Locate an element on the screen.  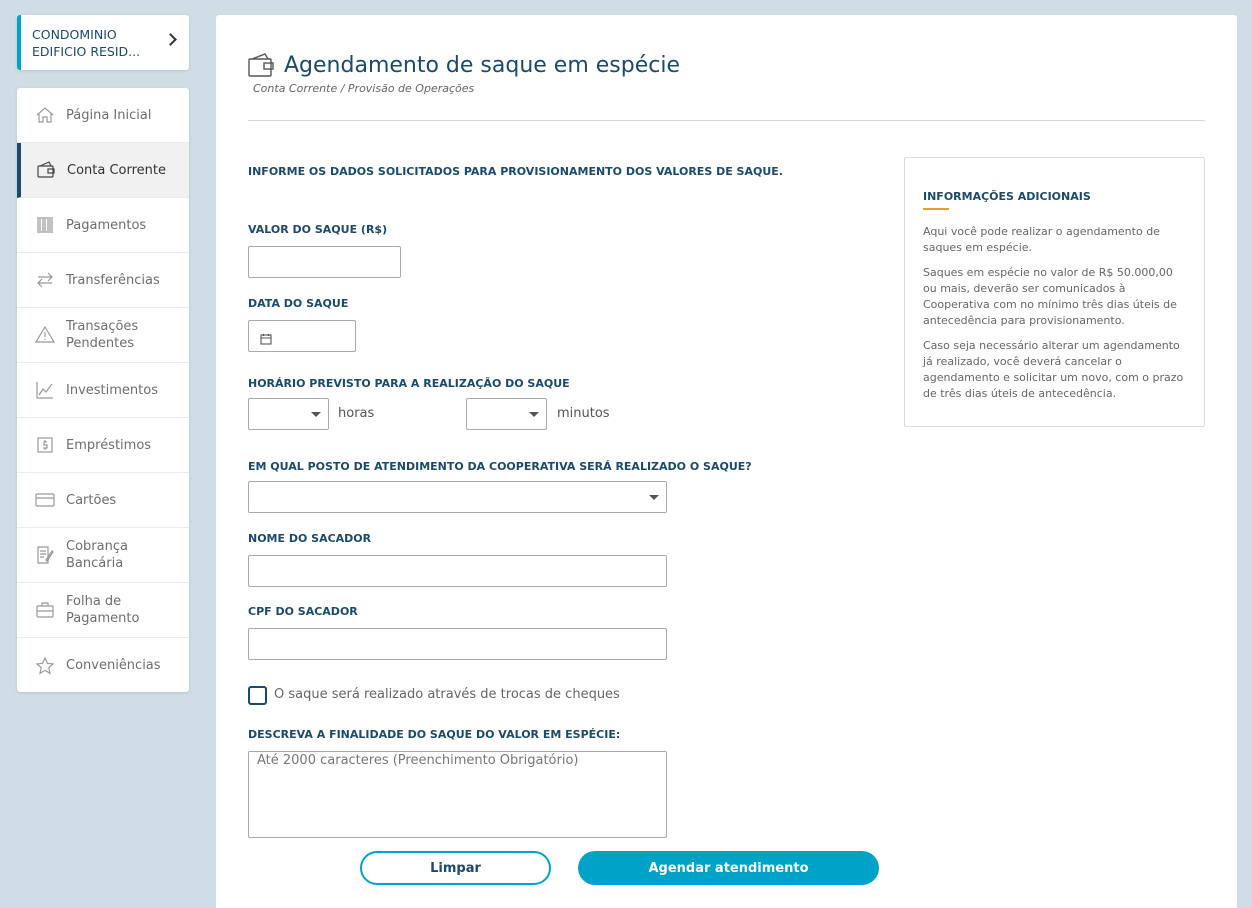
home-icon is located at coordinates (45, 115).